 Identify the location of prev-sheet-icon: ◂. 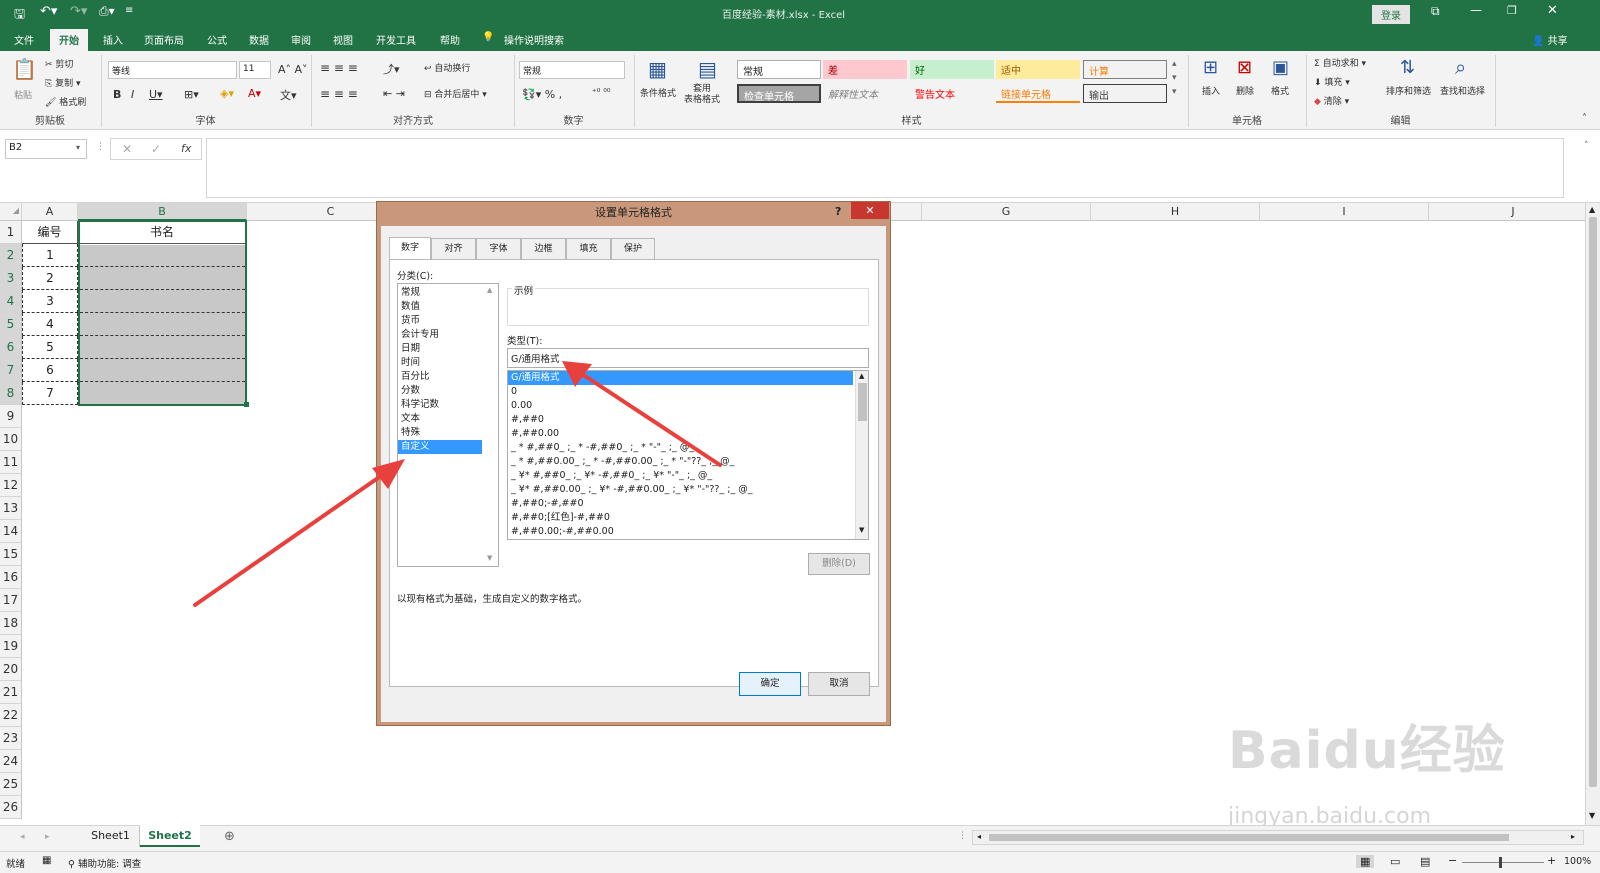
(22, 837).